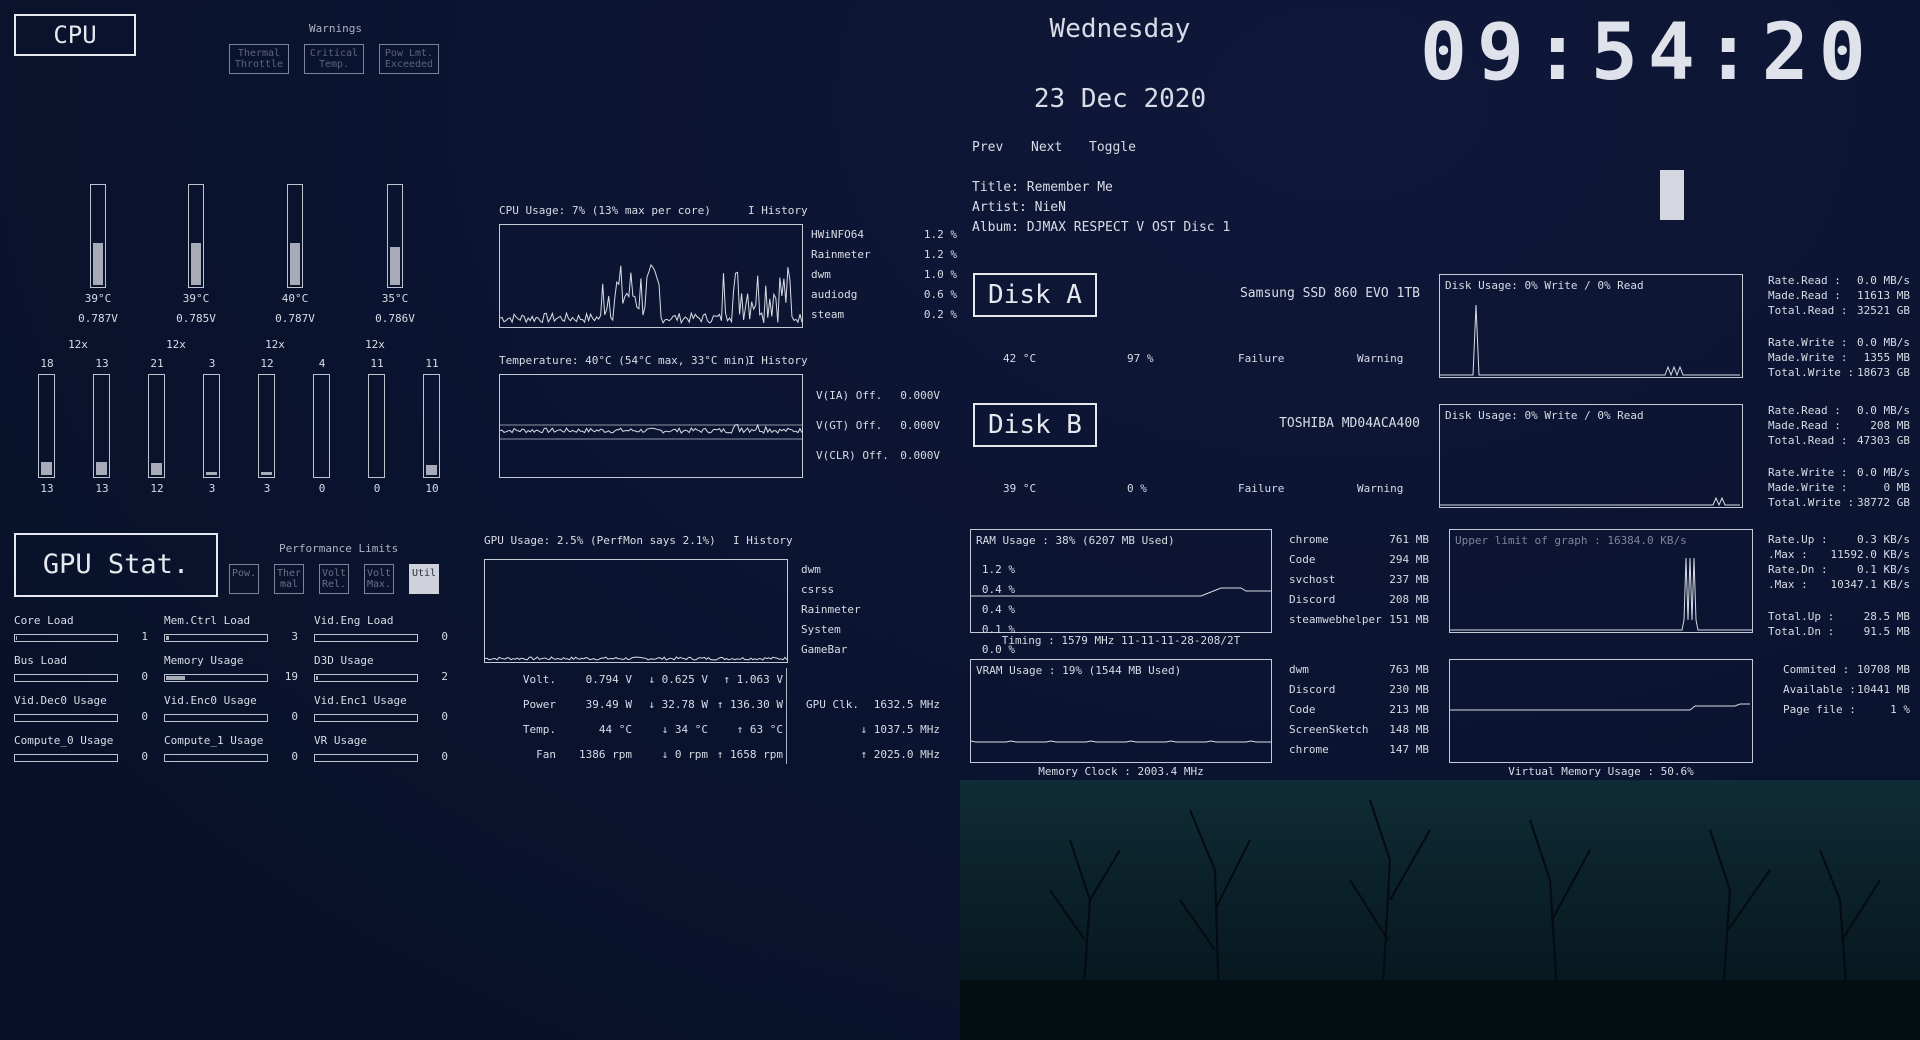 This screenshot has height=1040, width=1920. What do you see at coordinates (539, 704) in the screenshot?
I see `gpu-stat-label: Power` at bounding box center [539, 704].